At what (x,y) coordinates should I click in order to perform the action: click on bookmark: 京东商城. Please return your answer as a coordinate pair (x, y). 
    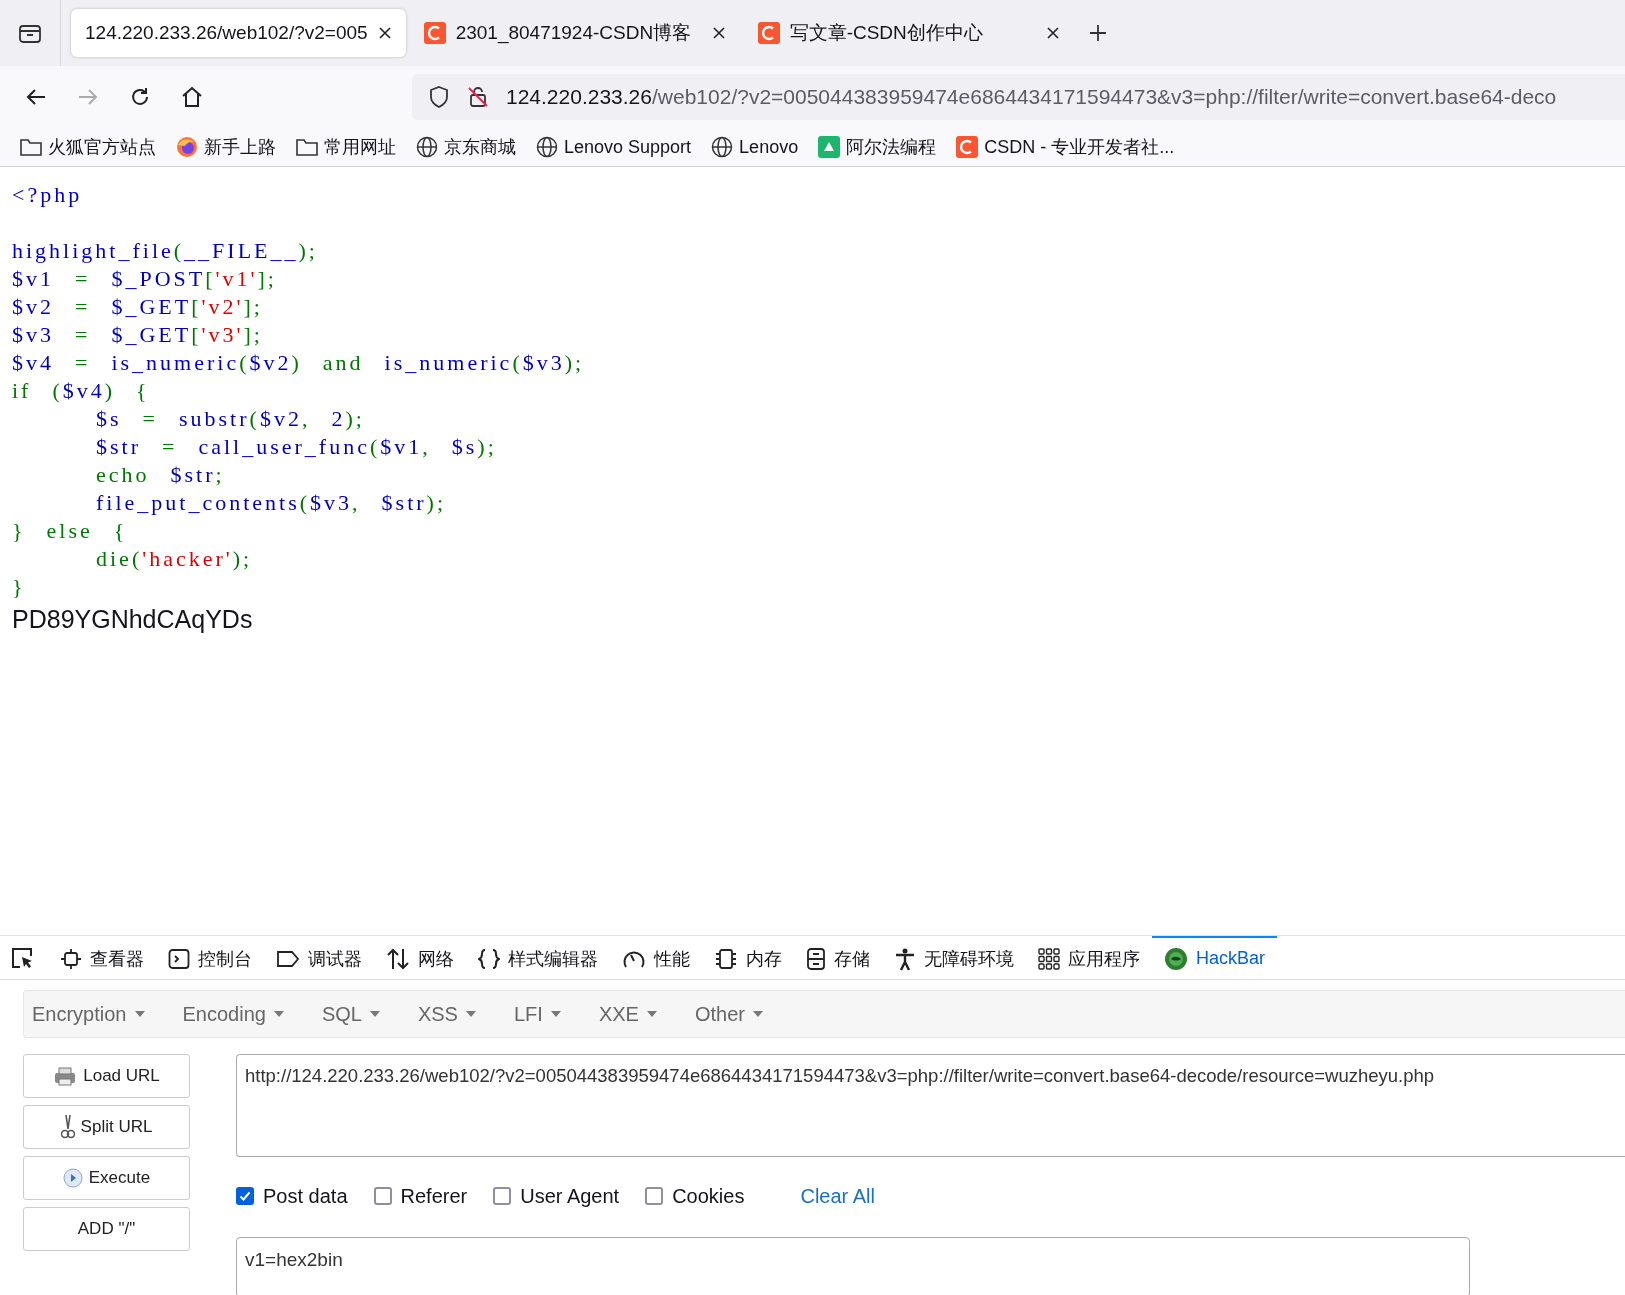
    Looking at the image, I should click on (466, 147).